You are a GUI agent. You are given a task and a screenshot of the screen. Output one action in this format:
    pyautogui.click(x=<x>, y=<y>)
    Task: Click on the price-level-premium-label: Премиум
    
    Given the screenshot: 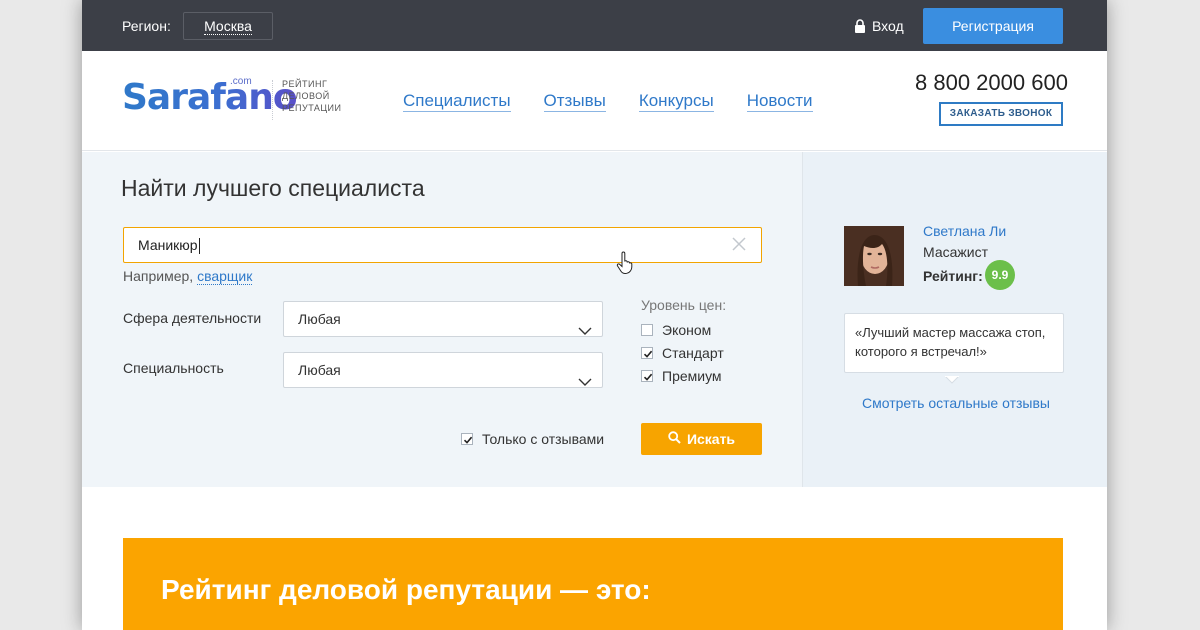 What is the action you would take?
    pyautogui.click(x=692, y=376)
    